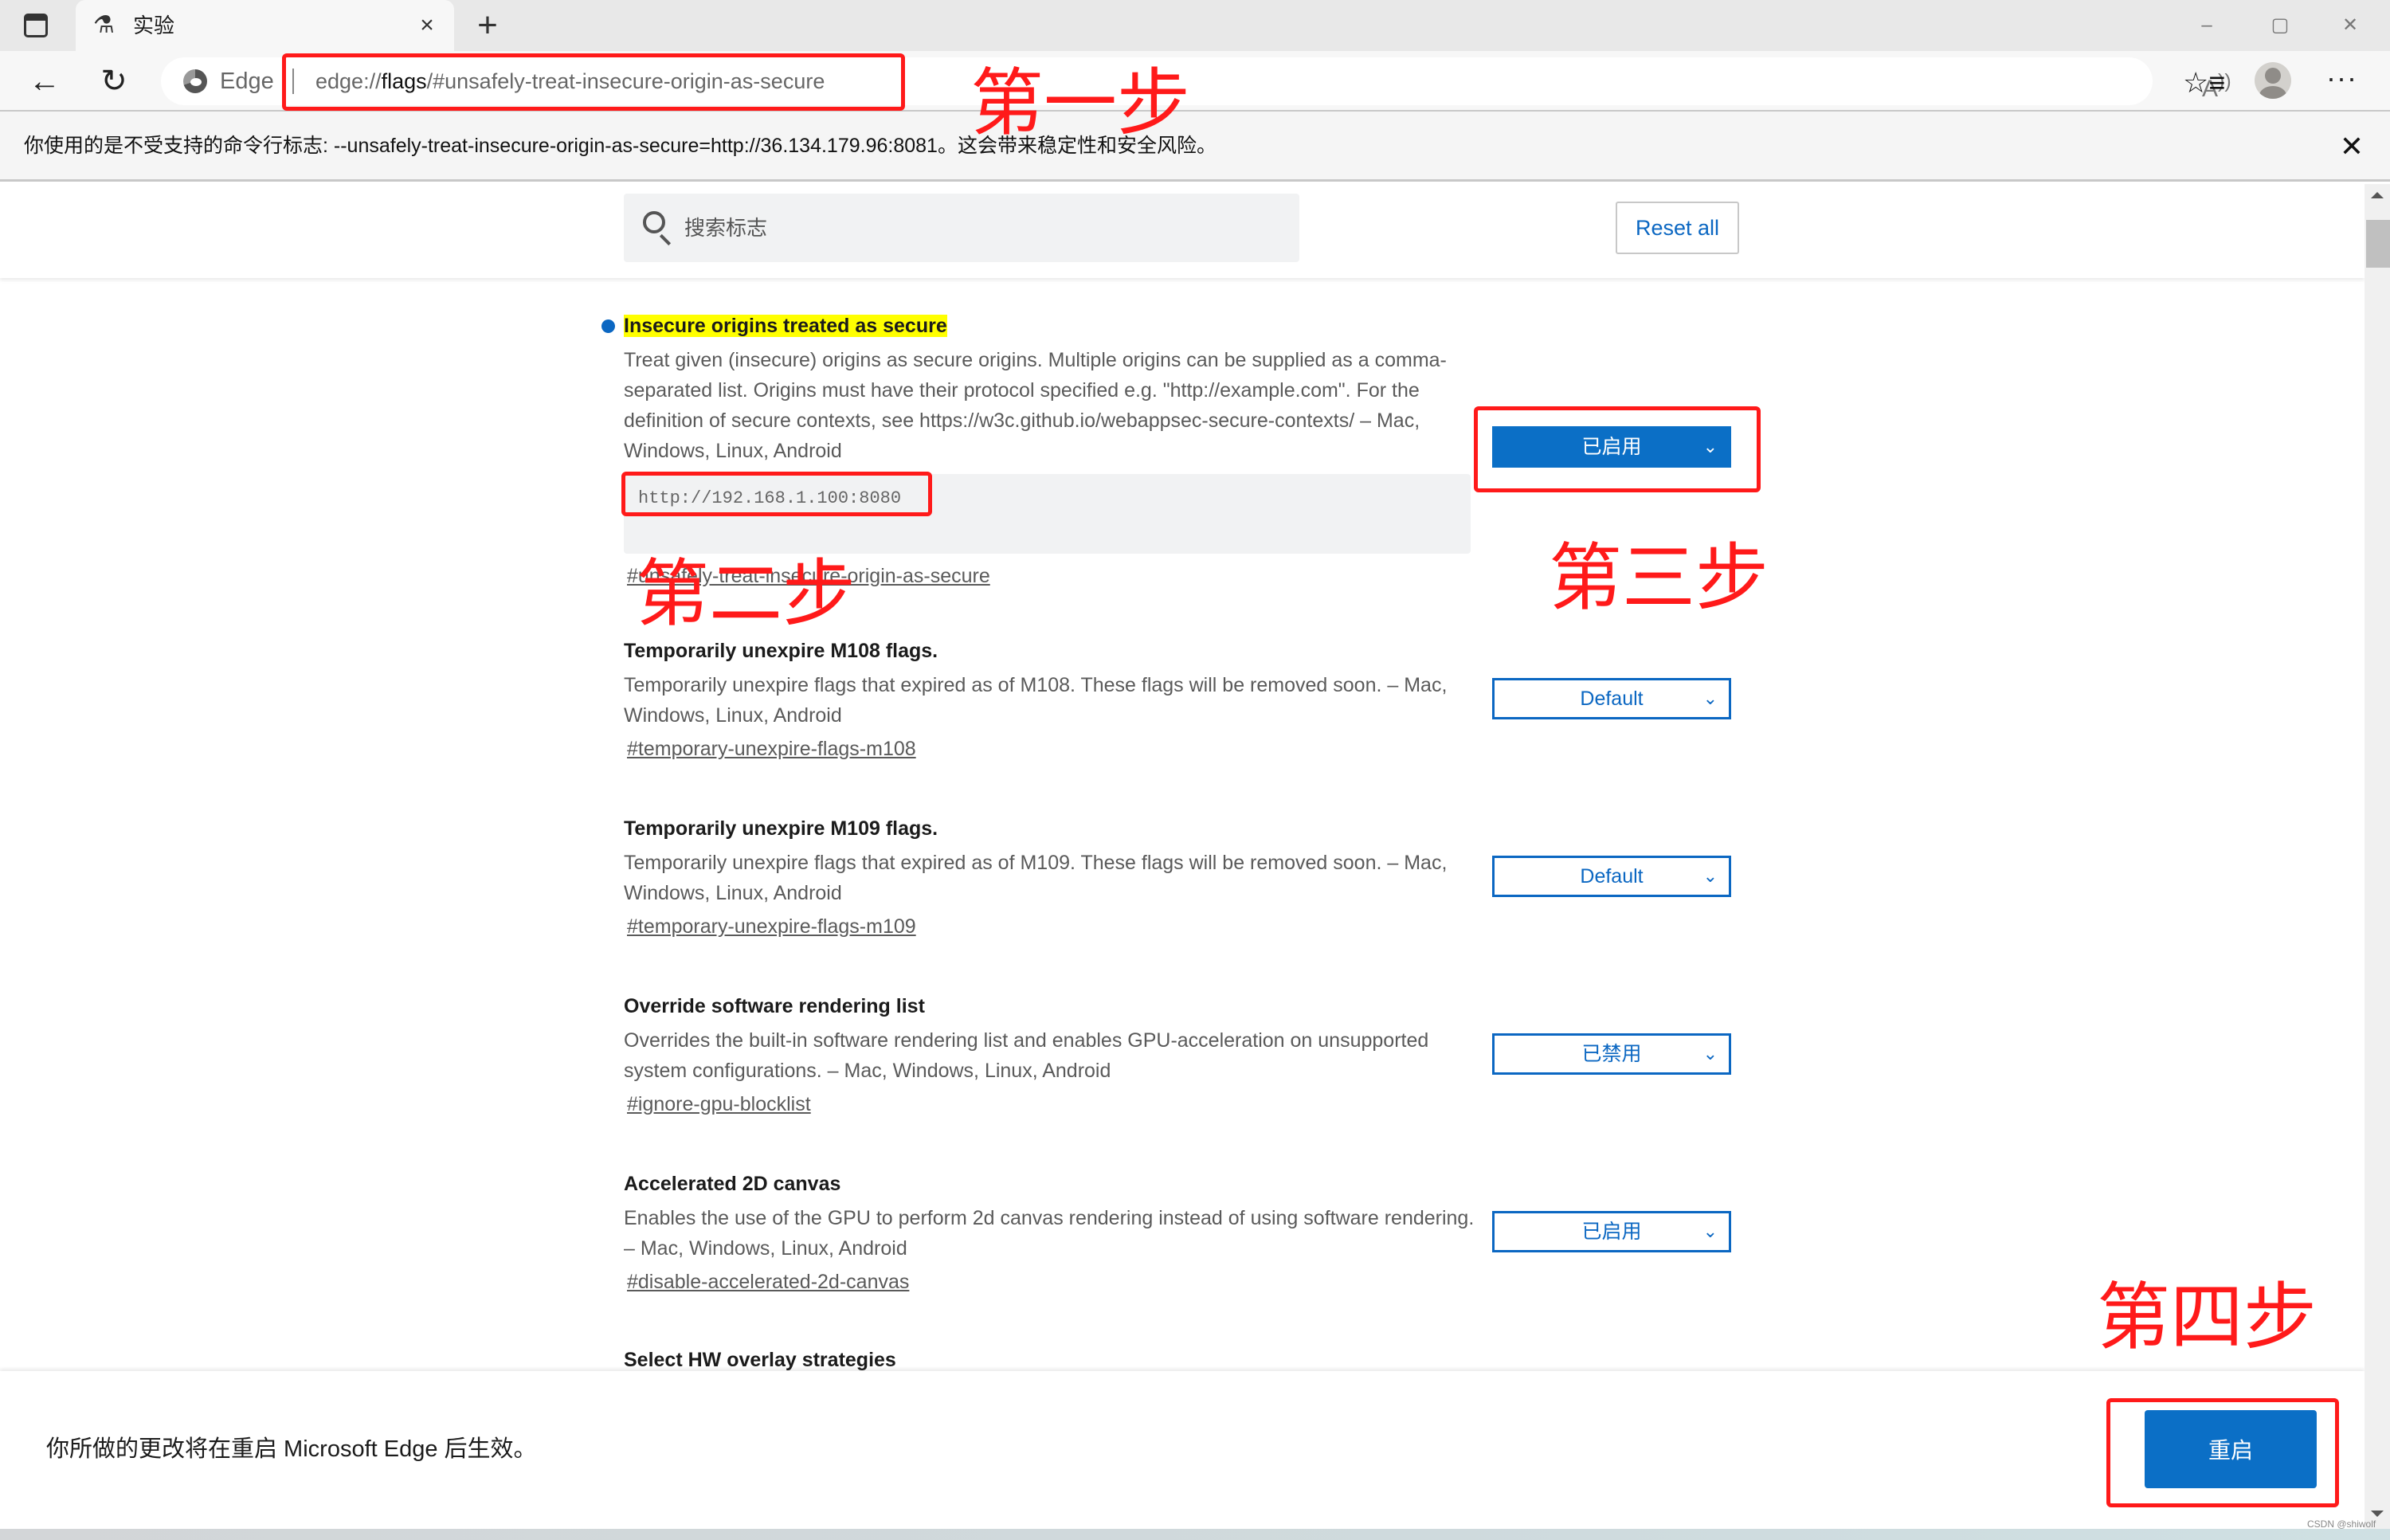 The image size is (2390, 1540). I want to click on origin-list-input, so click(1047, 514).